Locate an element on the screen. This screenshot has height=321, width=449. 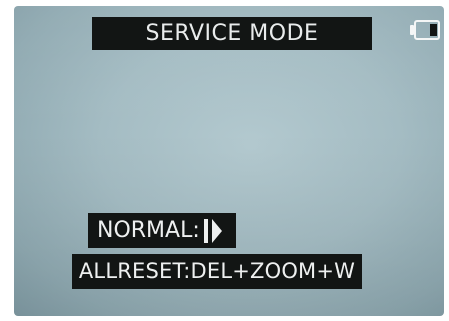
service-mode-title: SERVICE MODE is located at coordinates (232, 33).